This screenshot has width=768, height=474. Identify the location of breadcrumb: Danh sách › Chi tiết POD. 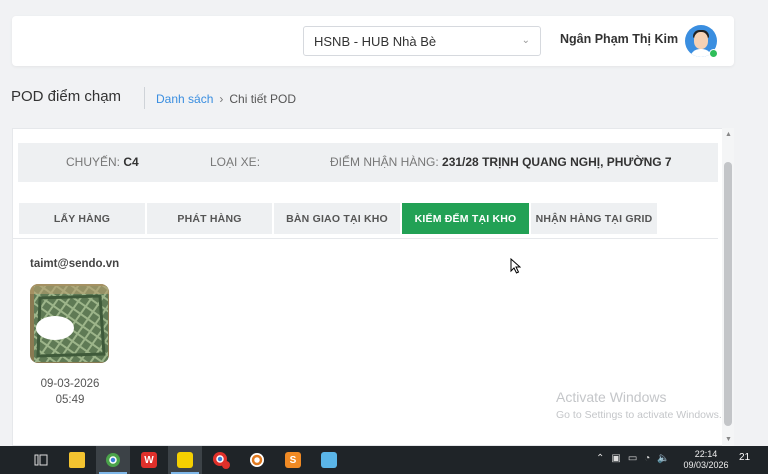
(226, 99).